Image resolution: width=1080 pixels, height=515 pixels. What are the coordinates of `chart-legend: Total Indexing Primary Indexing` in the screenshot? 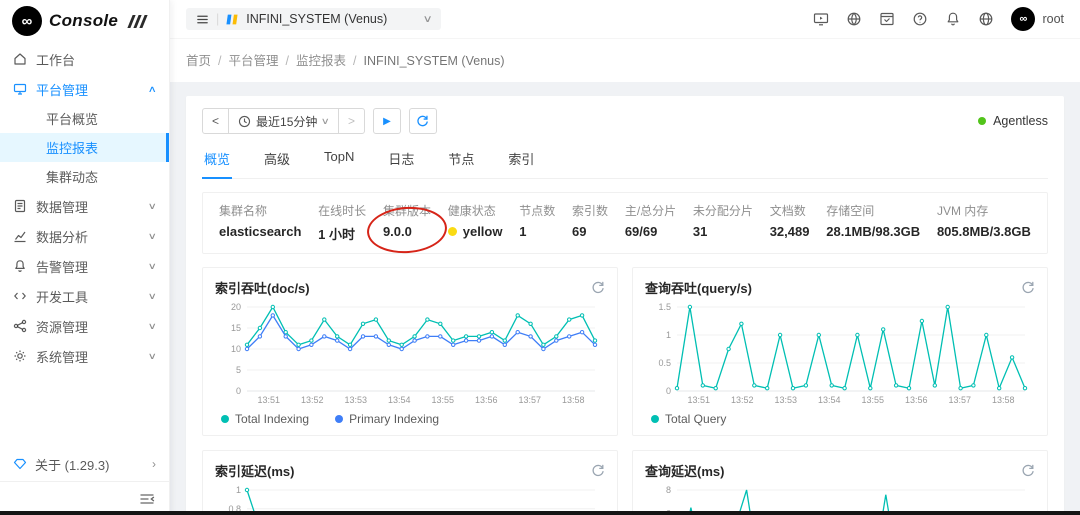 It's located at (410, 418).